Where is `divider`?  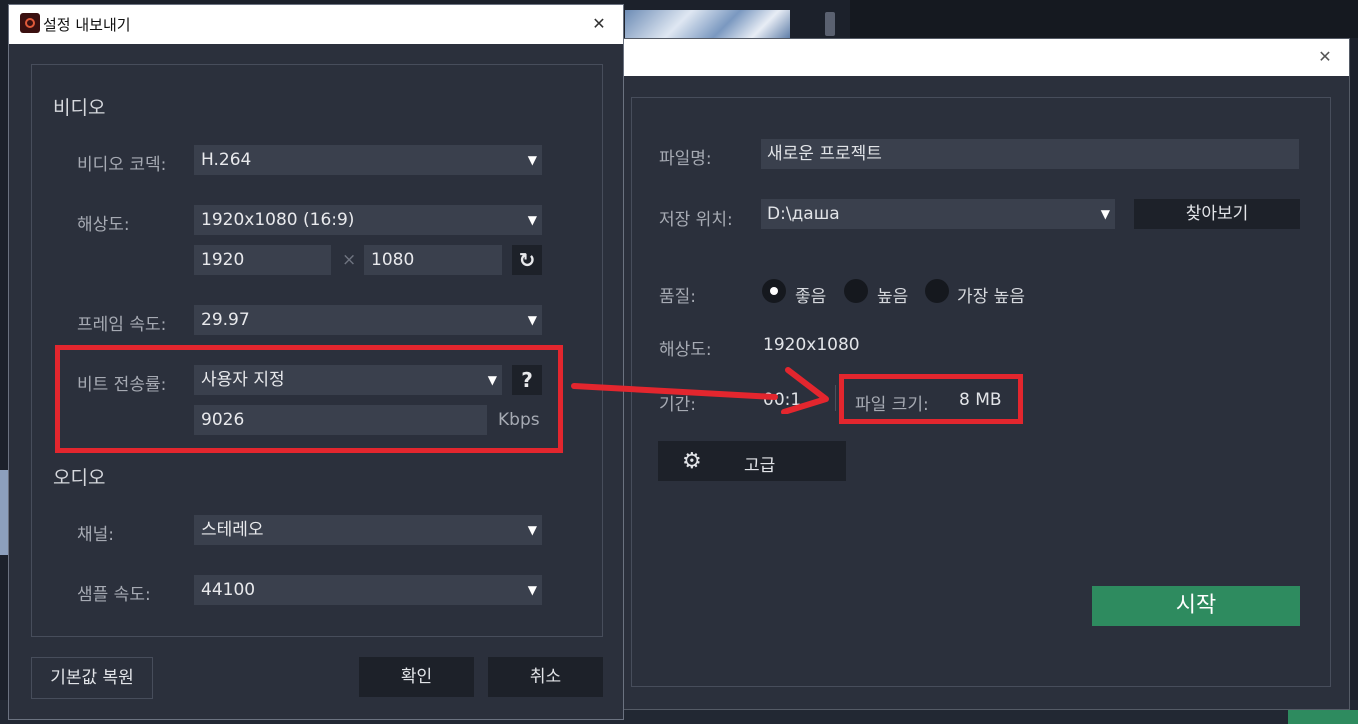 divider is located at coordinates (835, 398).